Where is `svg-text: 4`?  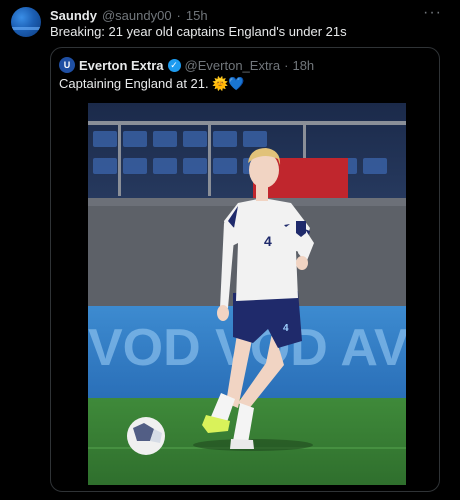 svg-text: 4 is located at coordinates (286, 328).